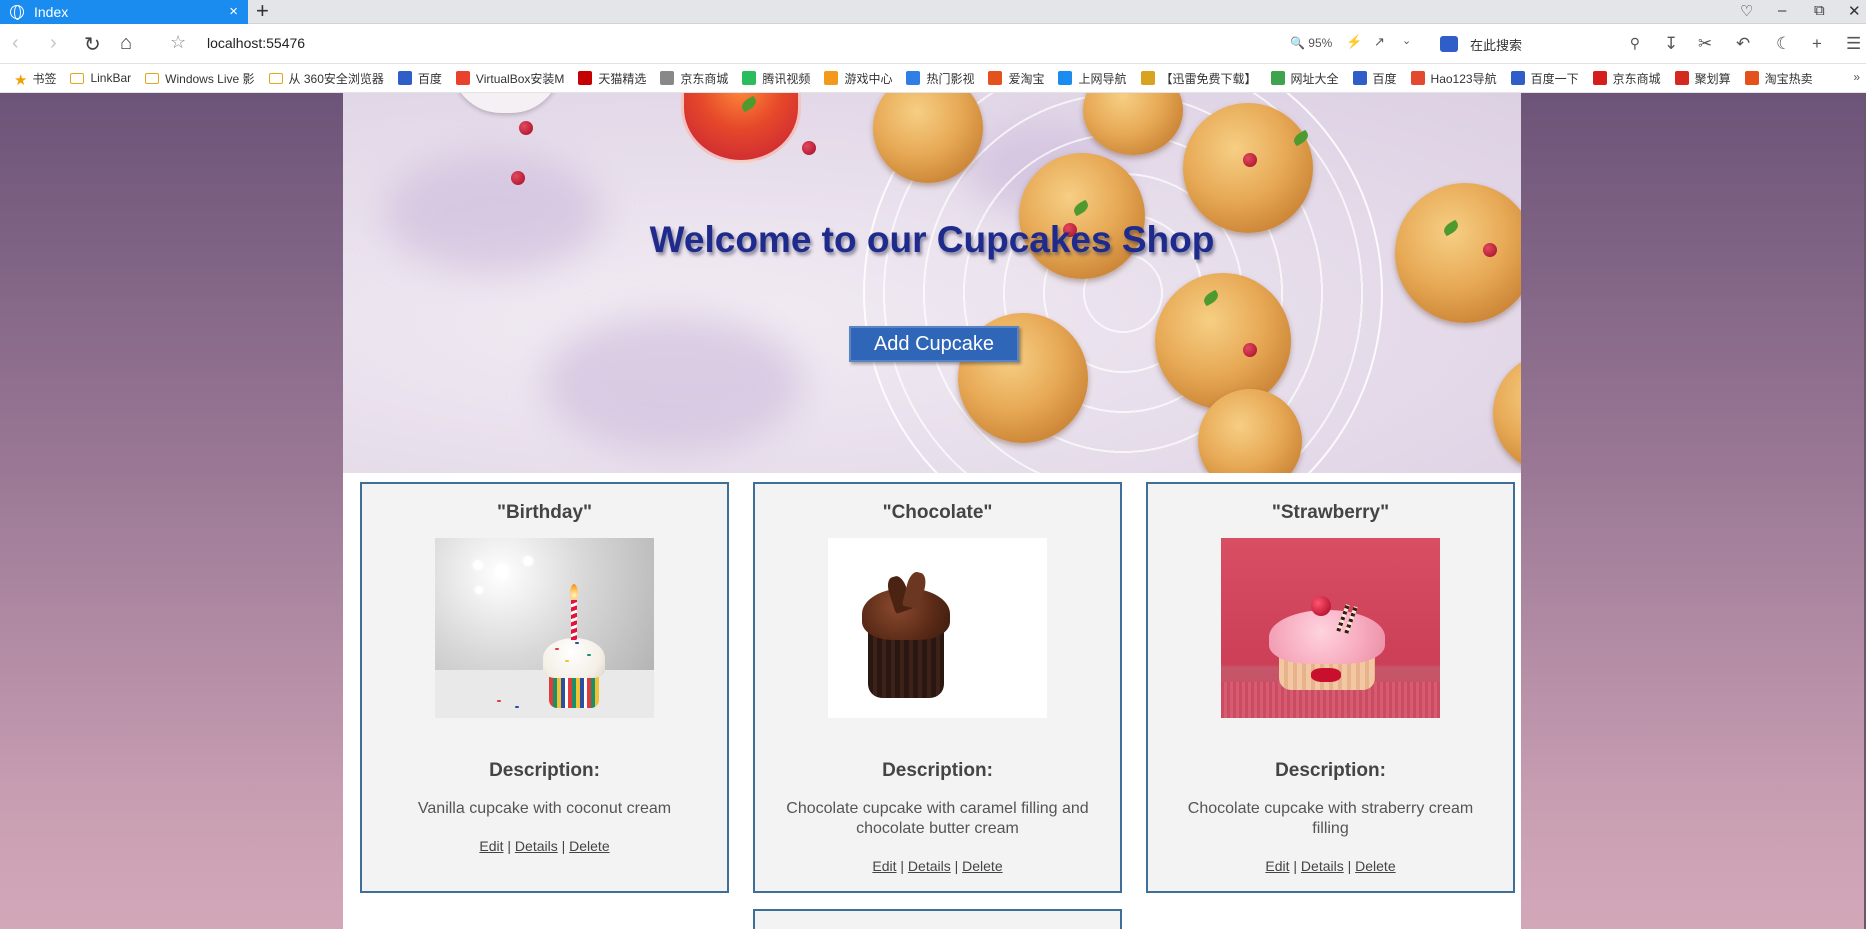 The width and height of the screenshot is (1866, 929). I want to click on home-icon: ⌂, so click(126, 43).